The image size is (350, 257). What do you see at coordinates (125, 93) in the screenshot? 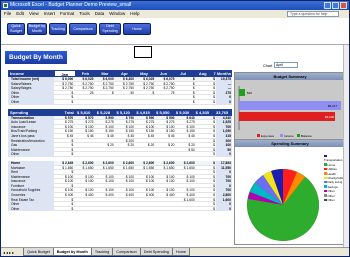
I see `table-cell: 50` at bounding box center [125, 93].